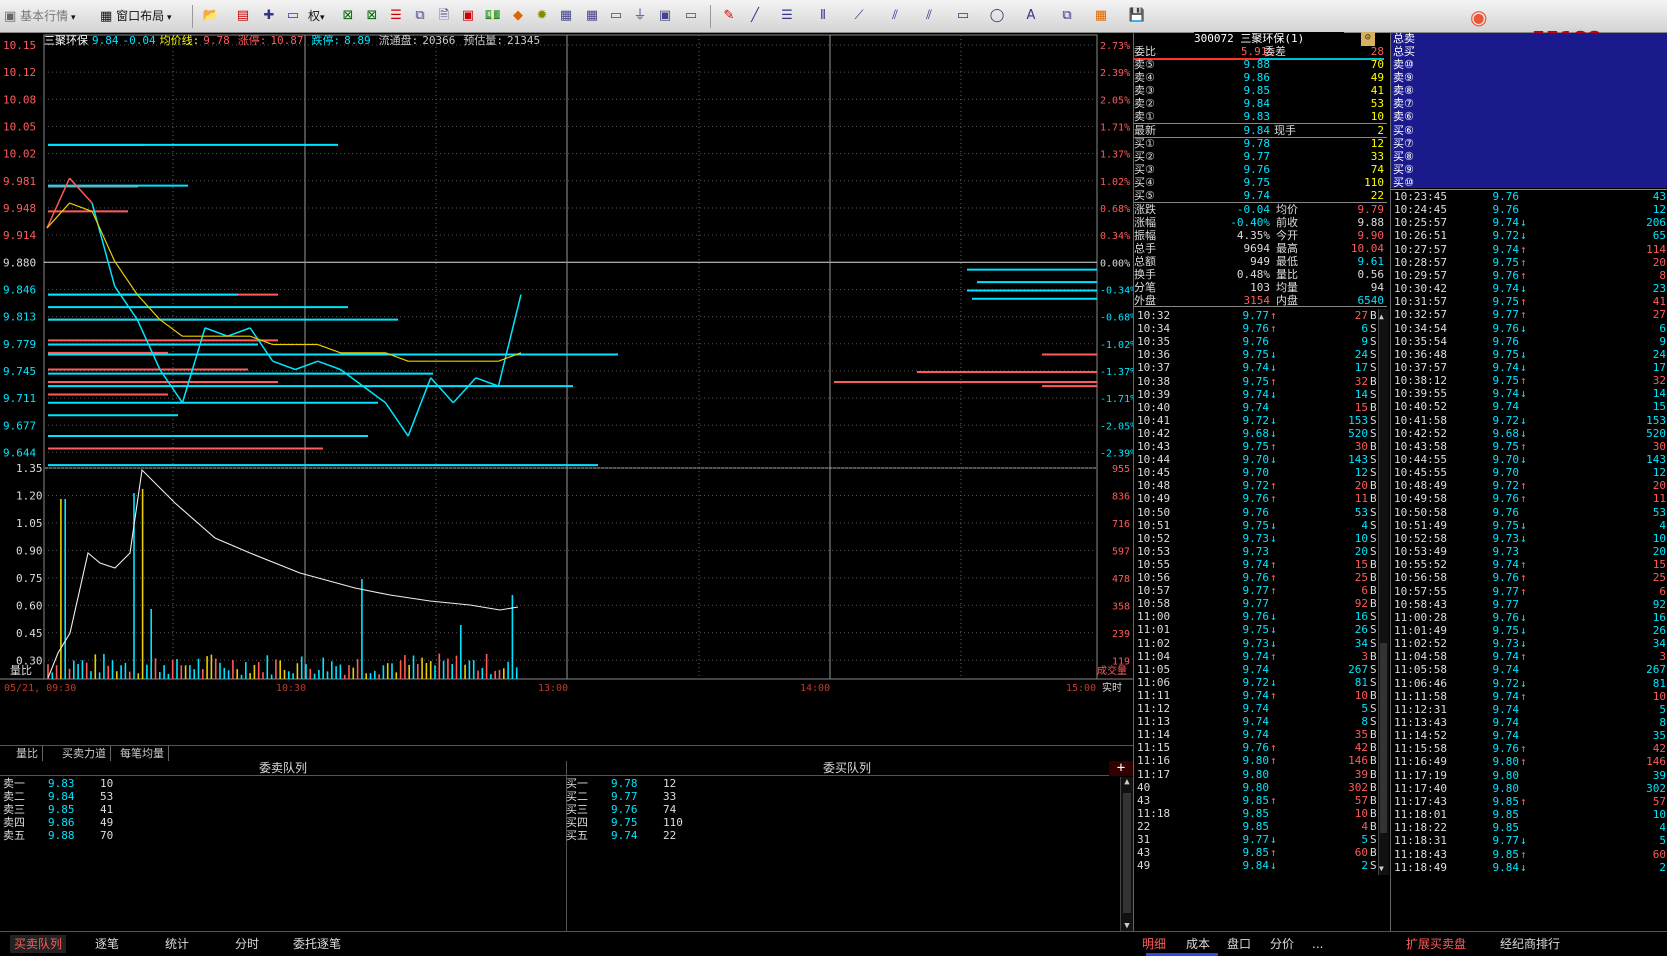 This screenshot has height=956, width=1667. I want to click on ray-icon: ╱, so click(755, 16).